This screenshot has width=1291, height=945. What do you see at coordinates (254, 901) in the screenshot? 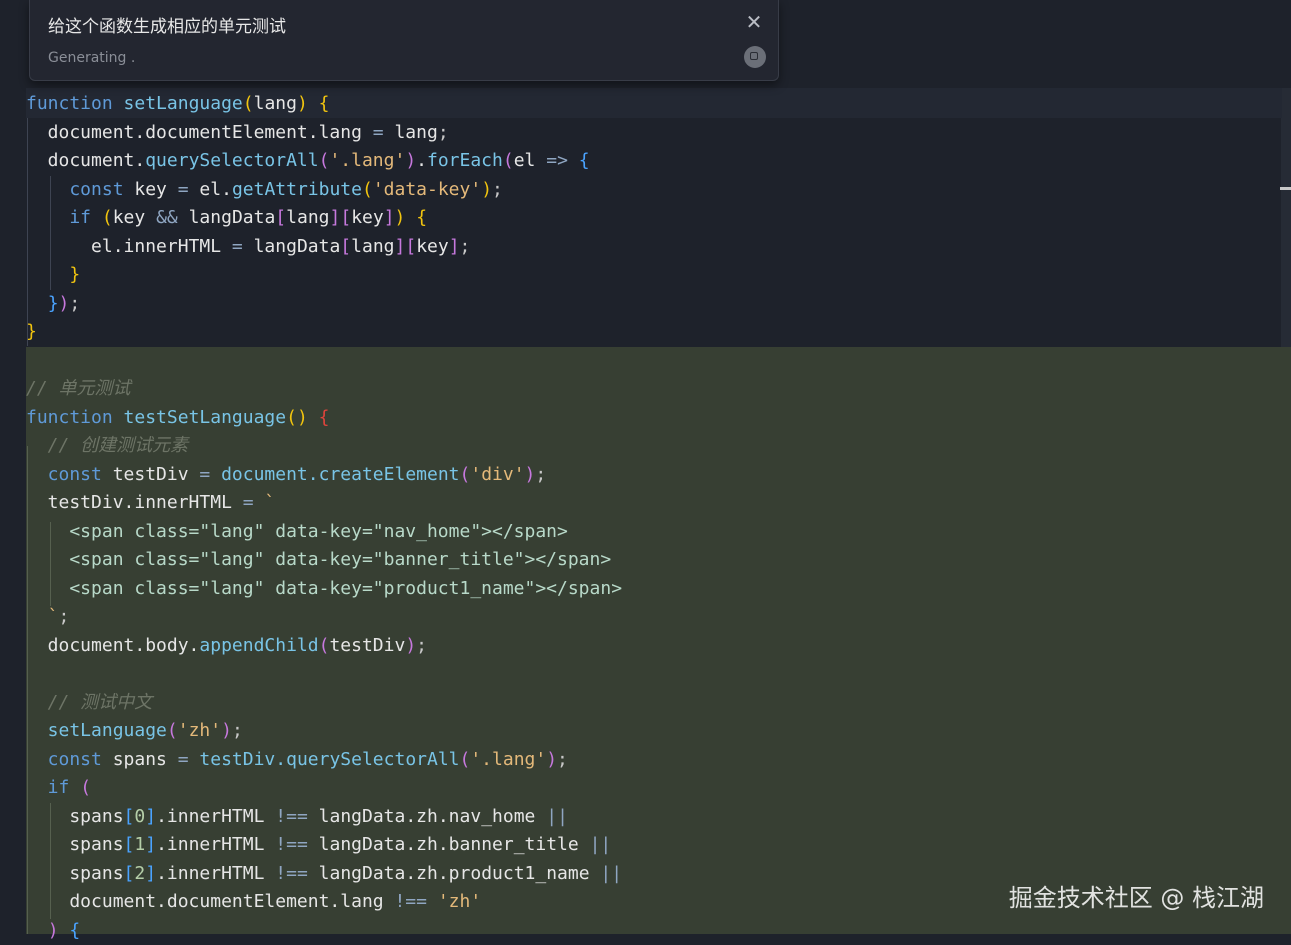
I see `generated-line: document.documentElement.lang !== 'zh'` at bounding box center [254, 901].